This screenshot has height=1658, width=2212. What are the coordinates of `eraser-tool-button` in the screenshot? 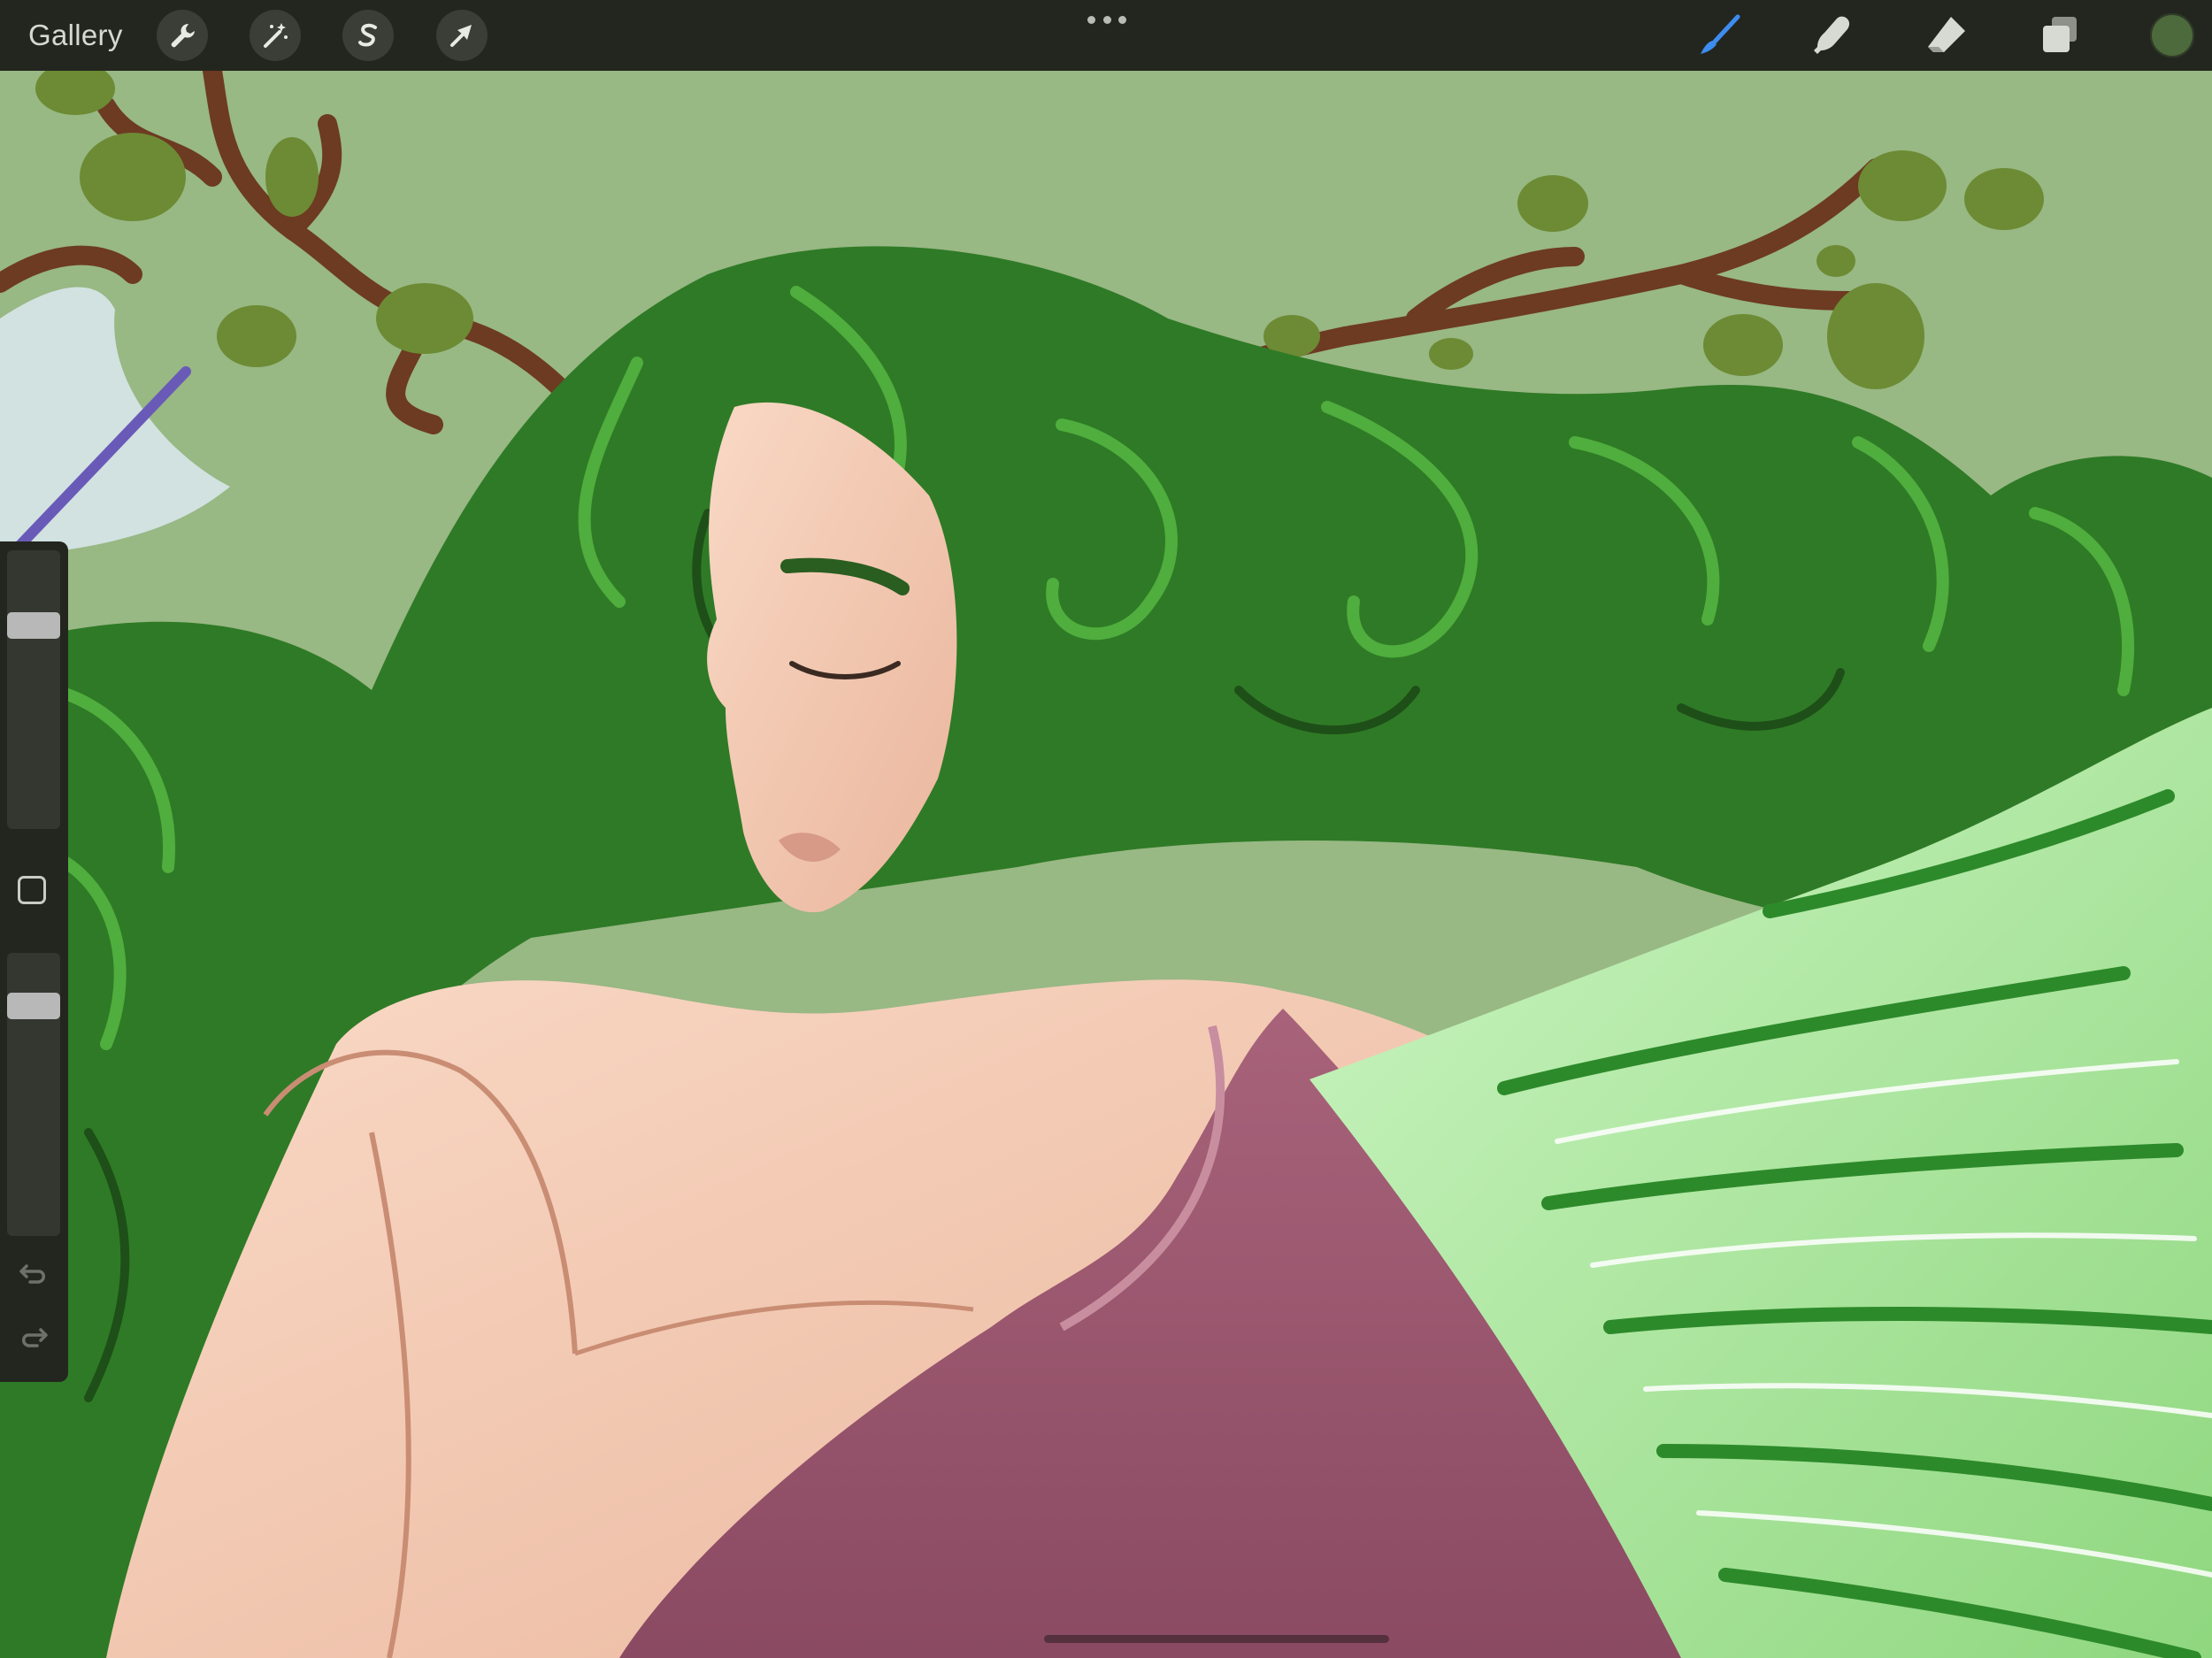 It's located at (1947, 35).